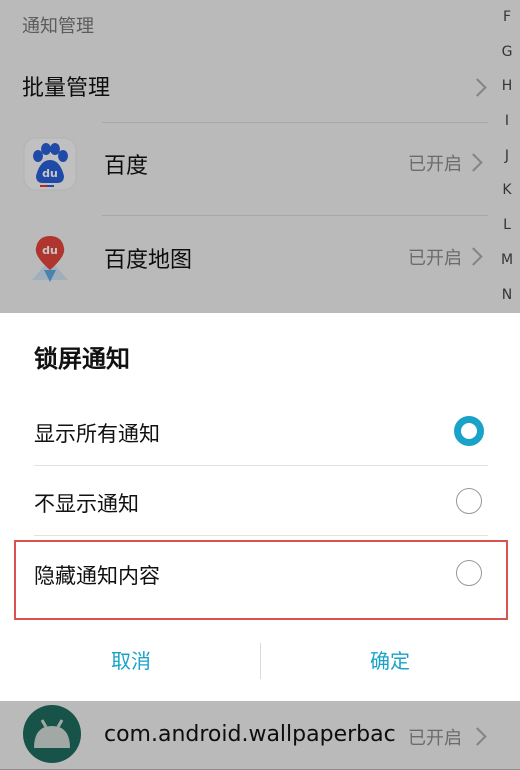 The width and height of the screenshot is (520, 770). Describe the element at coordinates (58, 26) in the screenshot. I see `section-title: 通知管理` at that location.